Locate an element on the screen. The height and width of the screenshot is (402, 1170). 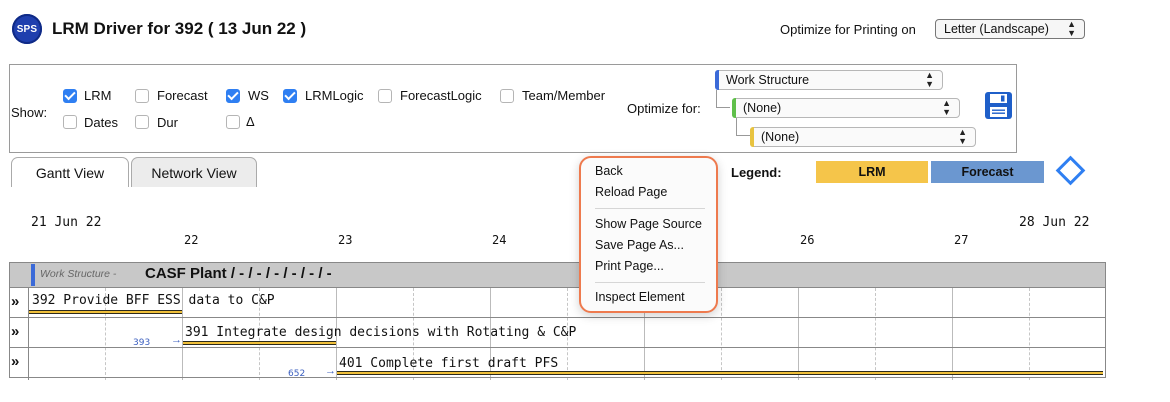
print-optimize-label: Optimize for Printing on is located at coordinates (848, 29).